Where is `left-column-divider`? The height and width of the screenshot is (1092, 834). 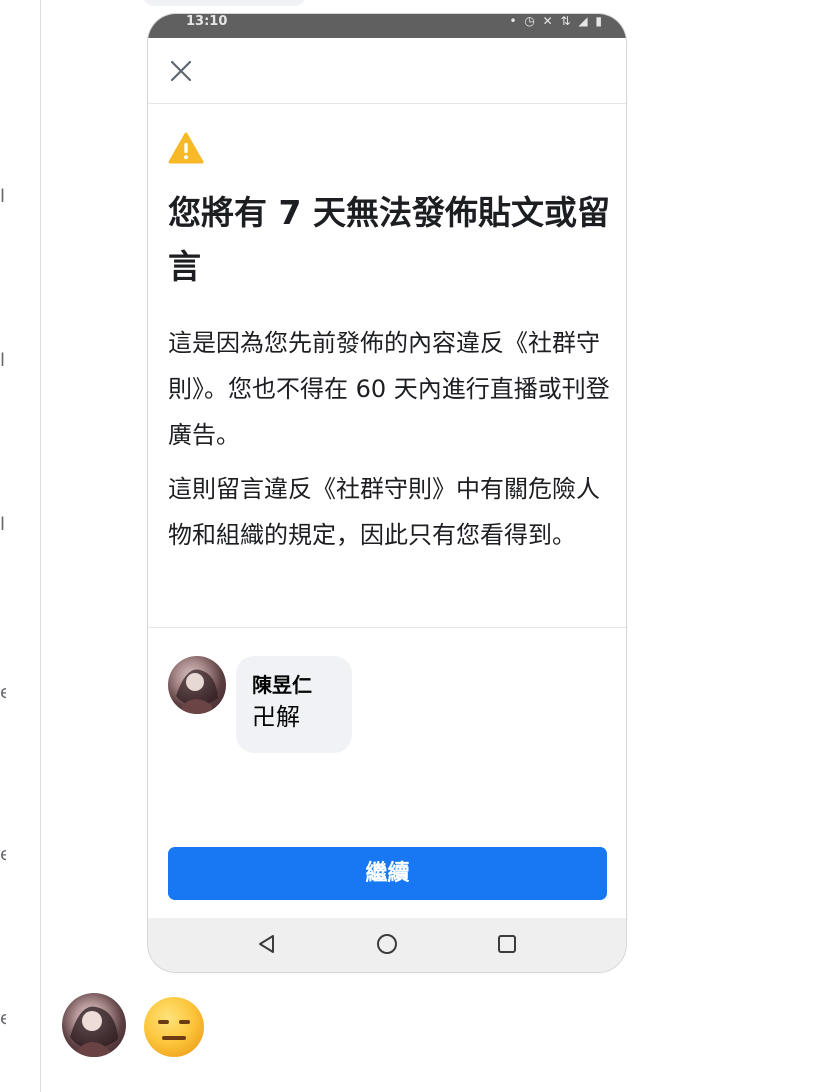
left-column-divider is located at coordinates (40, 546).